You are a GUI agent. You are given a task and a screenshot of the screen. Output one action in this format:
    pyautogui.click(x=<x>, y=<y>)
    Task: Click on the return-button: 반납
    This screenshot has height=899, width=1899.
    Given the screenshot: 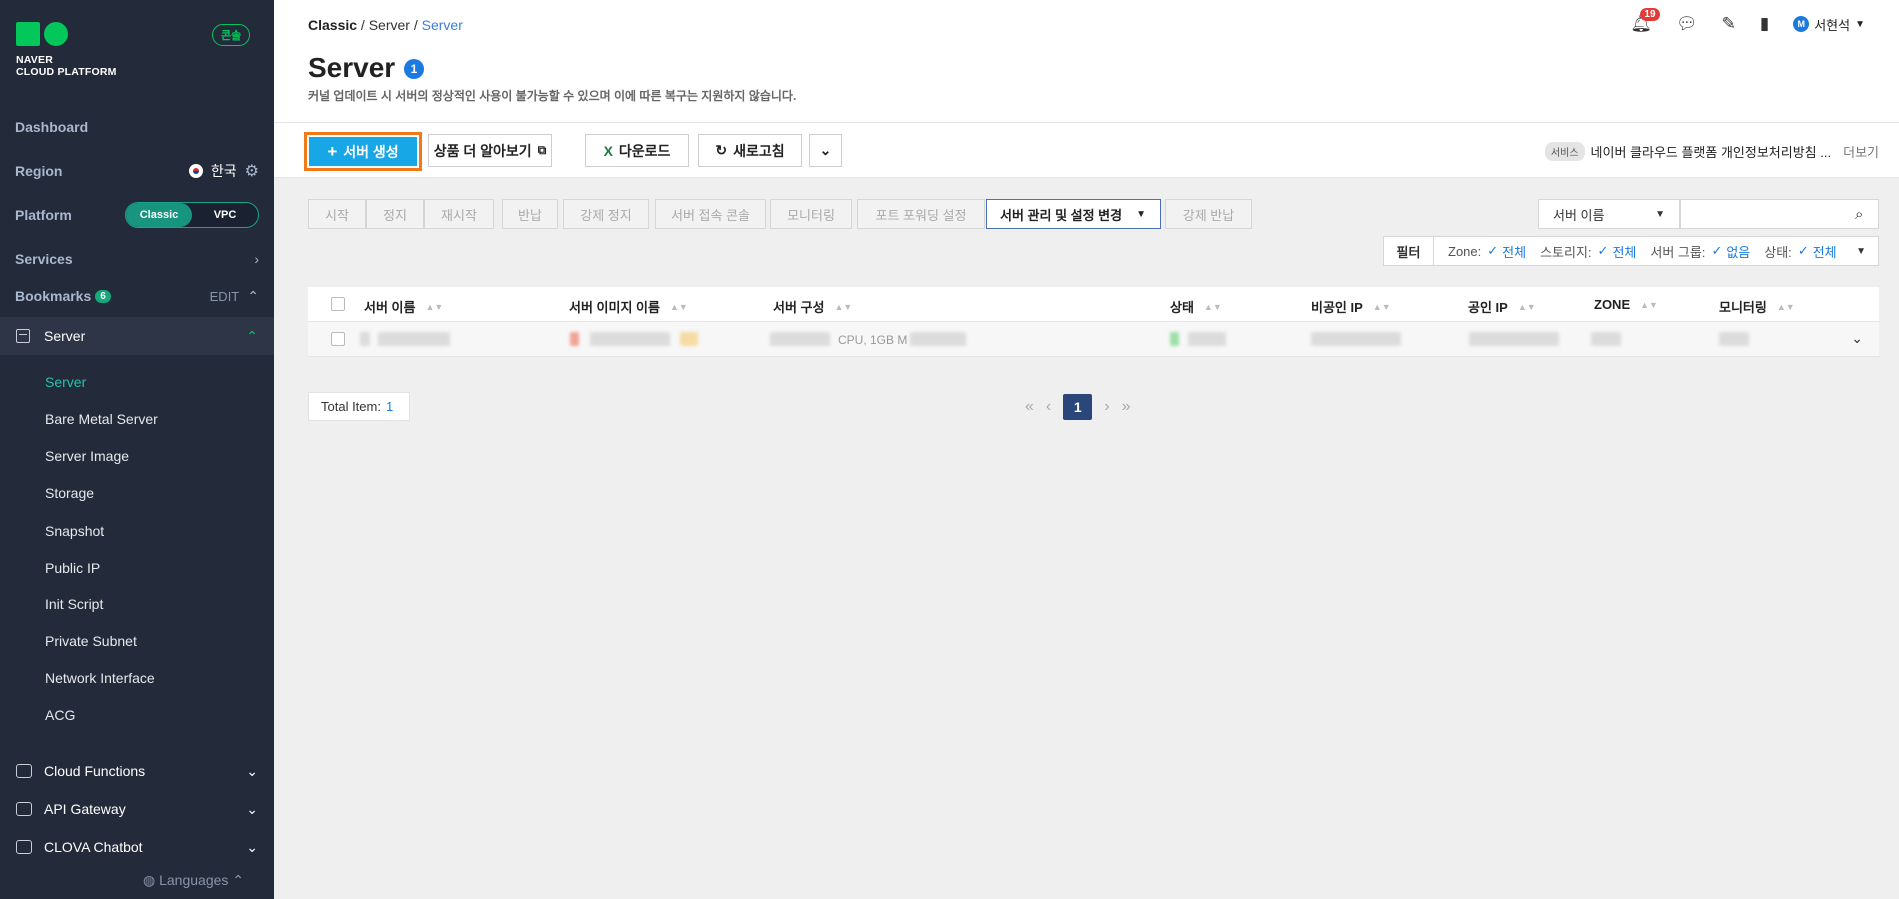 What is the action you would take?
    pyautogui.click(x=530, y=214)
    